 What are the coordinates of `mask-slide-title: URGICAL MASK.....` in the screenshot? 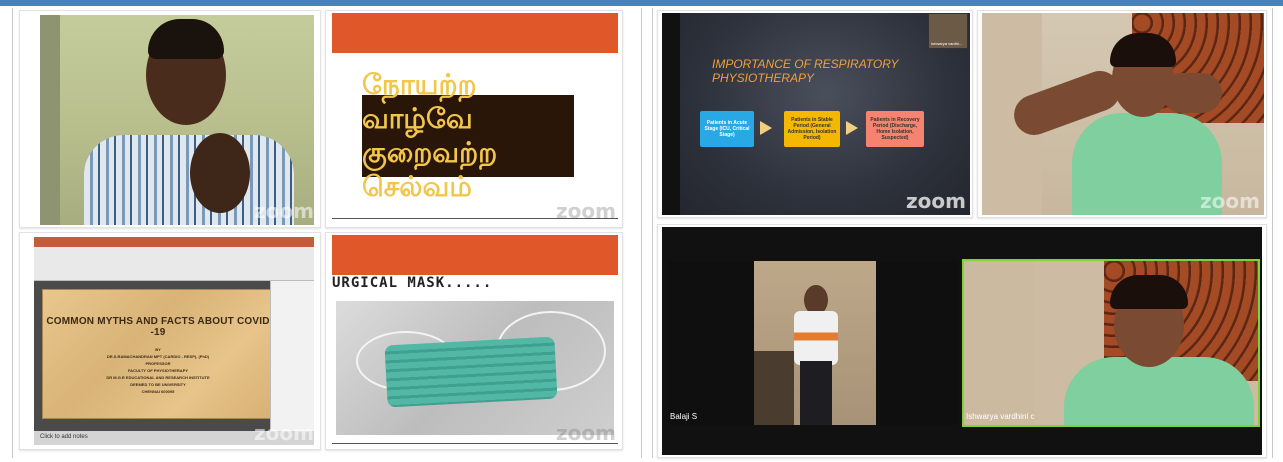 It's located at (412, 283).